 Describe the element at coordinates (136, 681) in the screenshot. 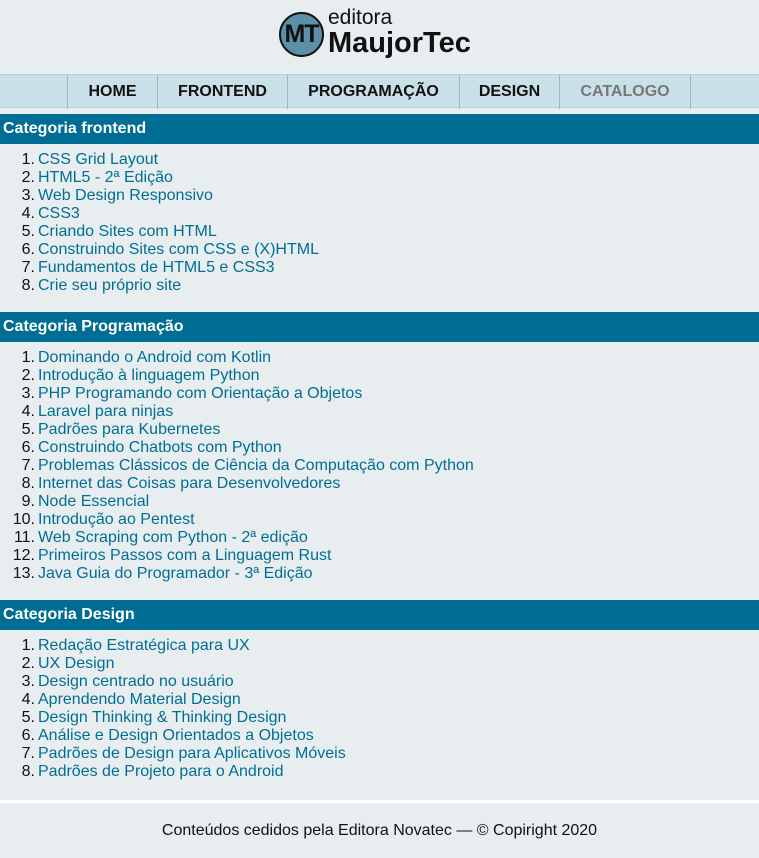

I see `book-link: Design centrado no usuário` at that location.